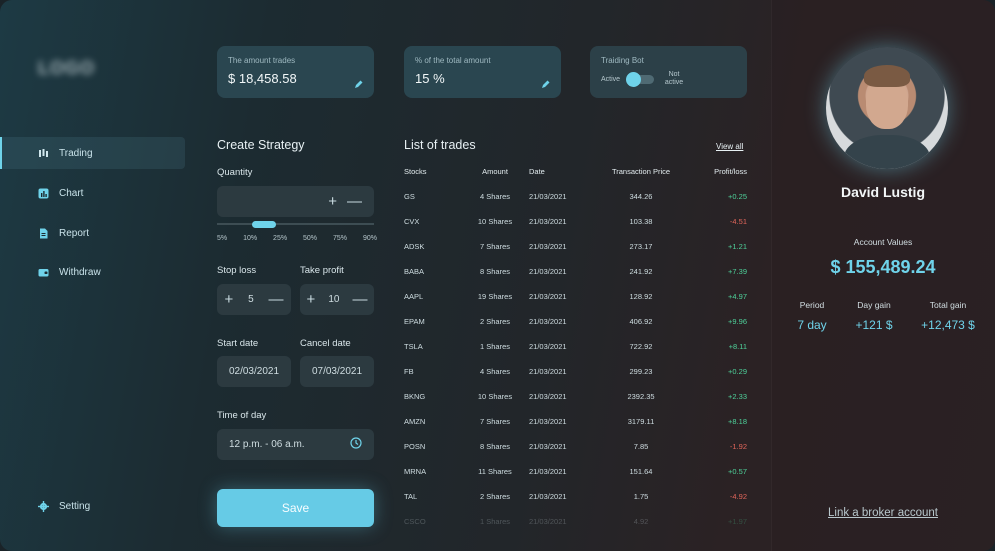 This screenshot has height=551, width=995. I want to click on table-row: ADSK 7 Shares 21/03/2021 273.17 +1.21, so click(576, 249).